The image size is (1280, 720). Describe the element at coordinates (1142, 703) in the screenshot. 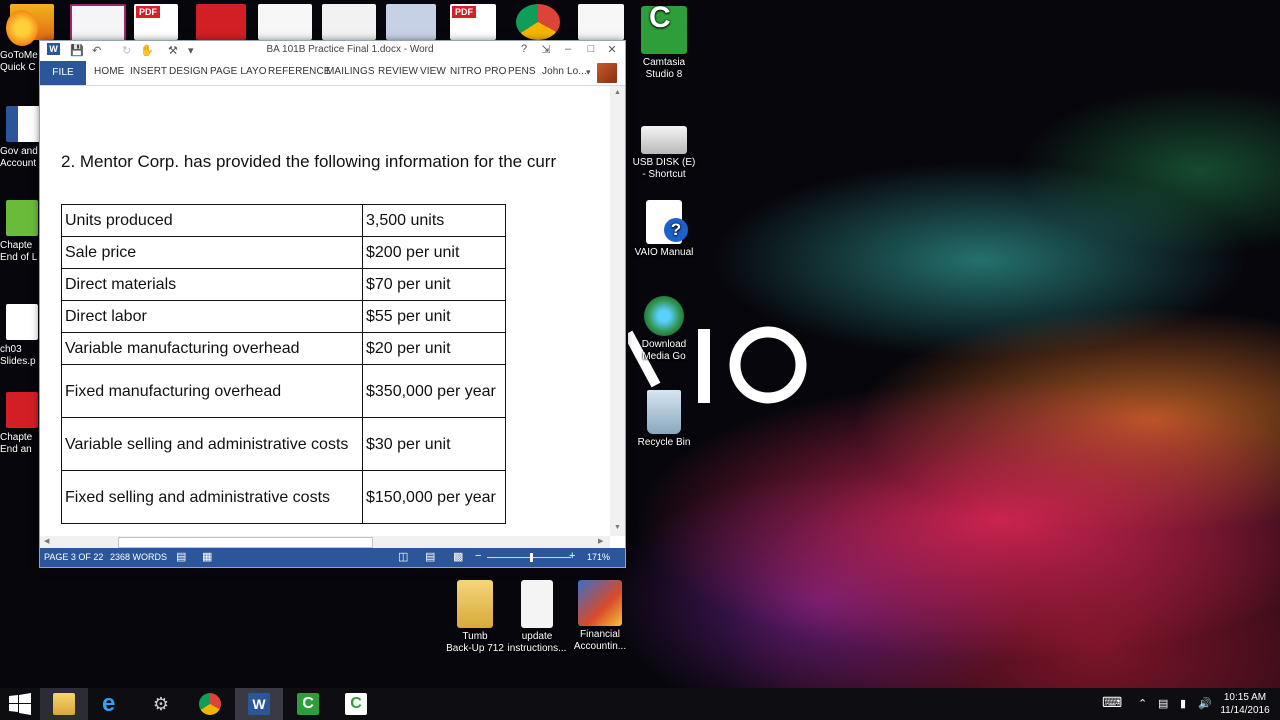

I see `show-hidden-icons: ⌃` at that location.